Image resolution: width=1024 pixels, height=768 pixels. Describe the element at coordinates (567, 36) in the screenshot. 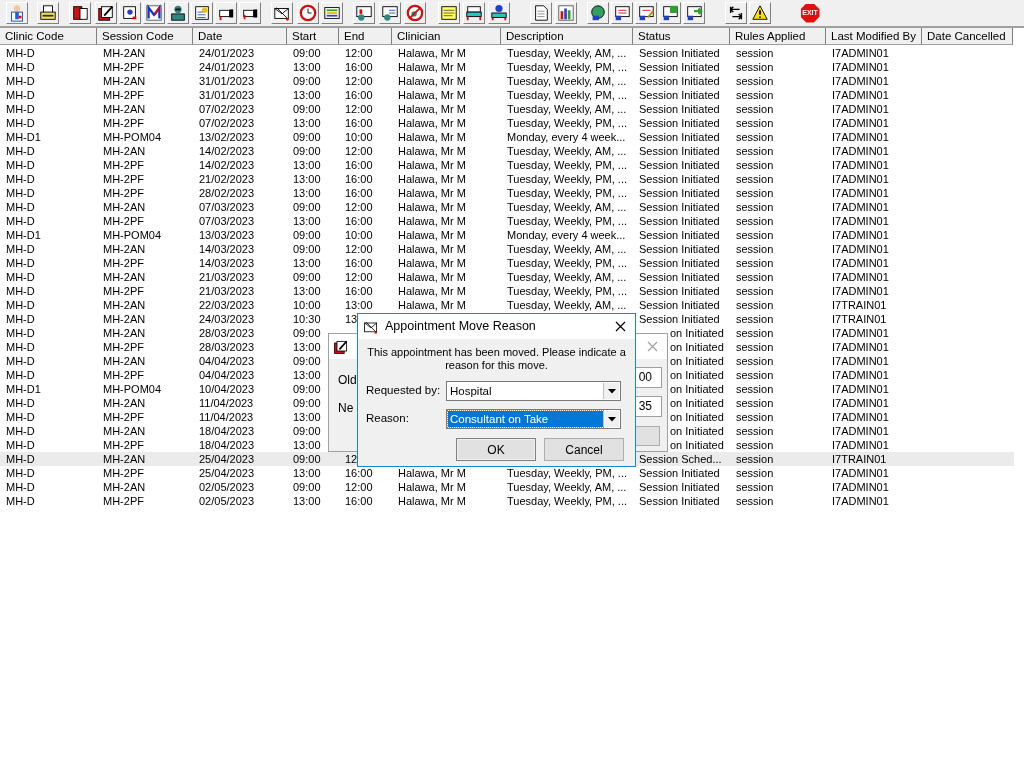

I see `column-header: Description` at that location.